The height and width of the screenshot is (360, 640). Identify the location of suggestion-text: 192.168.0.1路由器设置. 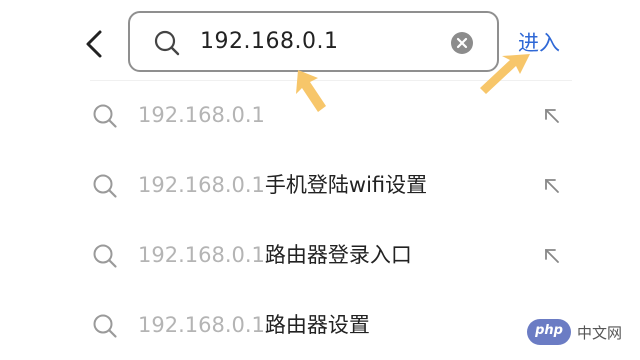
(254, 325).